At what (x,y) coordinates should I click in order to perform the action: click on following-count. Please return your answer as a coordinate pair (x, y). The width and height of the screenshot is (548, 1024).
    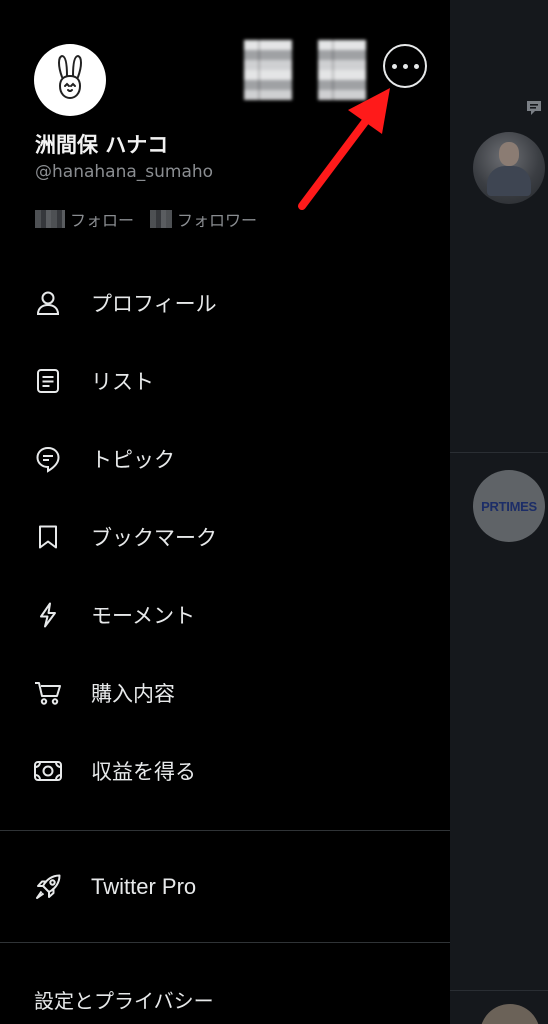
    Looking at the image, I should click on (50, 219).